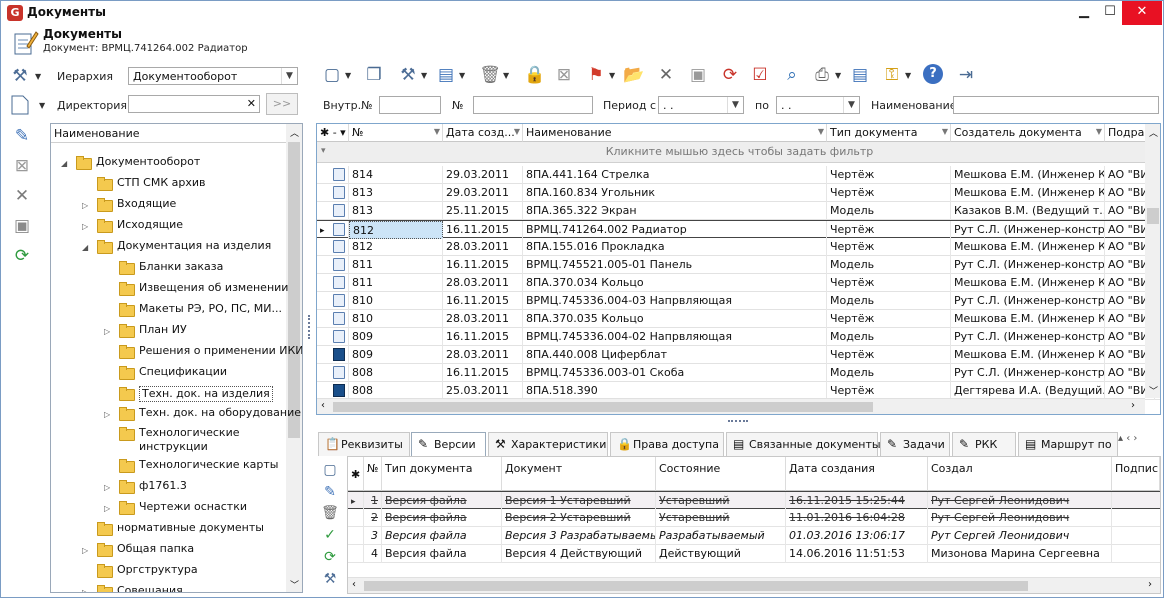  Describe the element at coordinates (1068, 444) in the screenshot. I see `tab-8: ▤ Маршрут по` at that location.